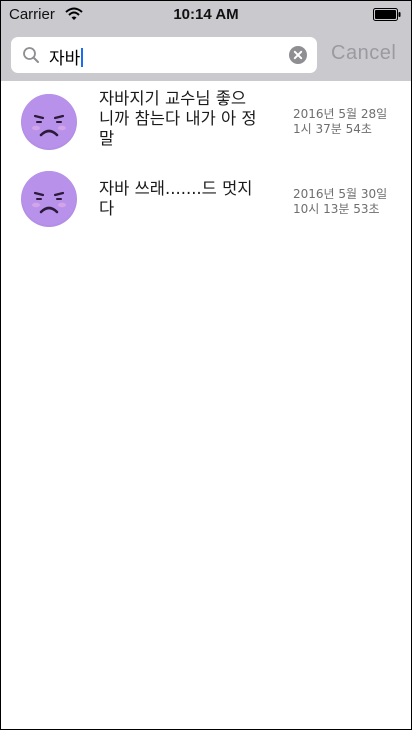 This screenshot has height=730, width=412. Describe the element at coordinates (176, 198) in the screenshot. I see `message-text: 자바 쓰래.......드 멋지 다` at that location.